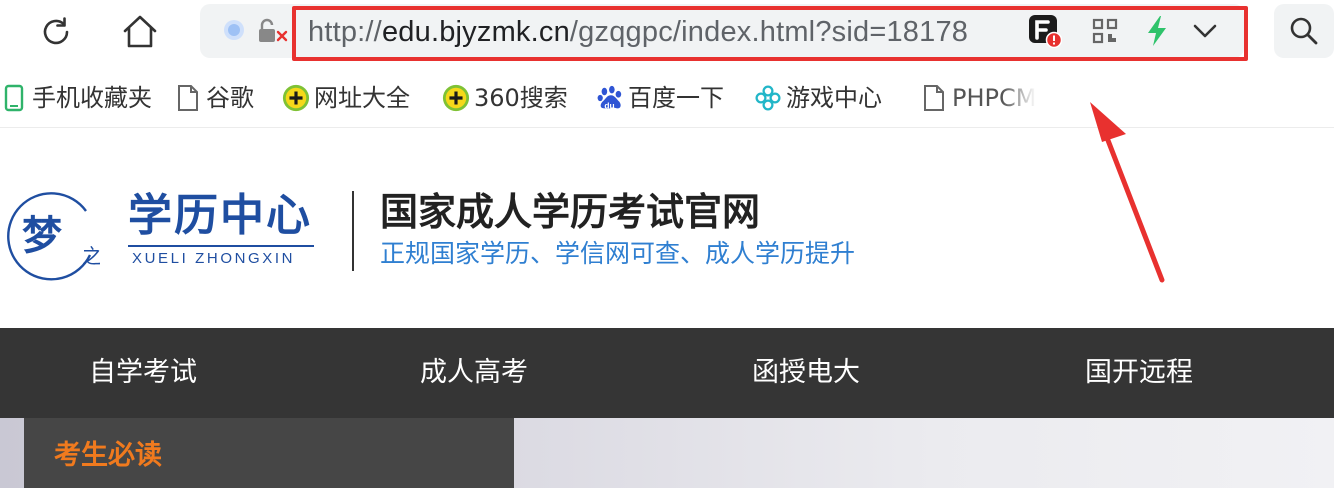 This screenshot has height=488, width=1334. I want to click on url-highlight-box, so click(770, 33).